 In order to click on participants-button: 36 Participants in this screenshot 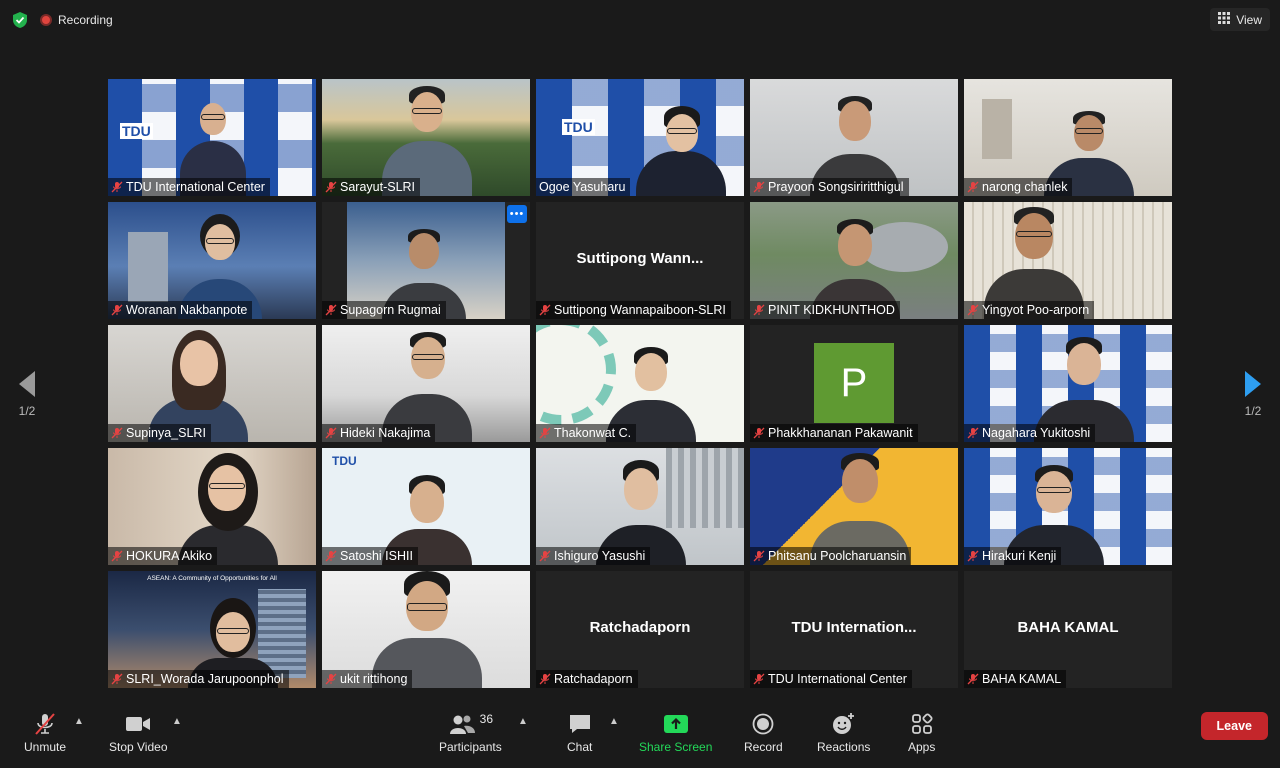, I will do `click(470, 733)`.